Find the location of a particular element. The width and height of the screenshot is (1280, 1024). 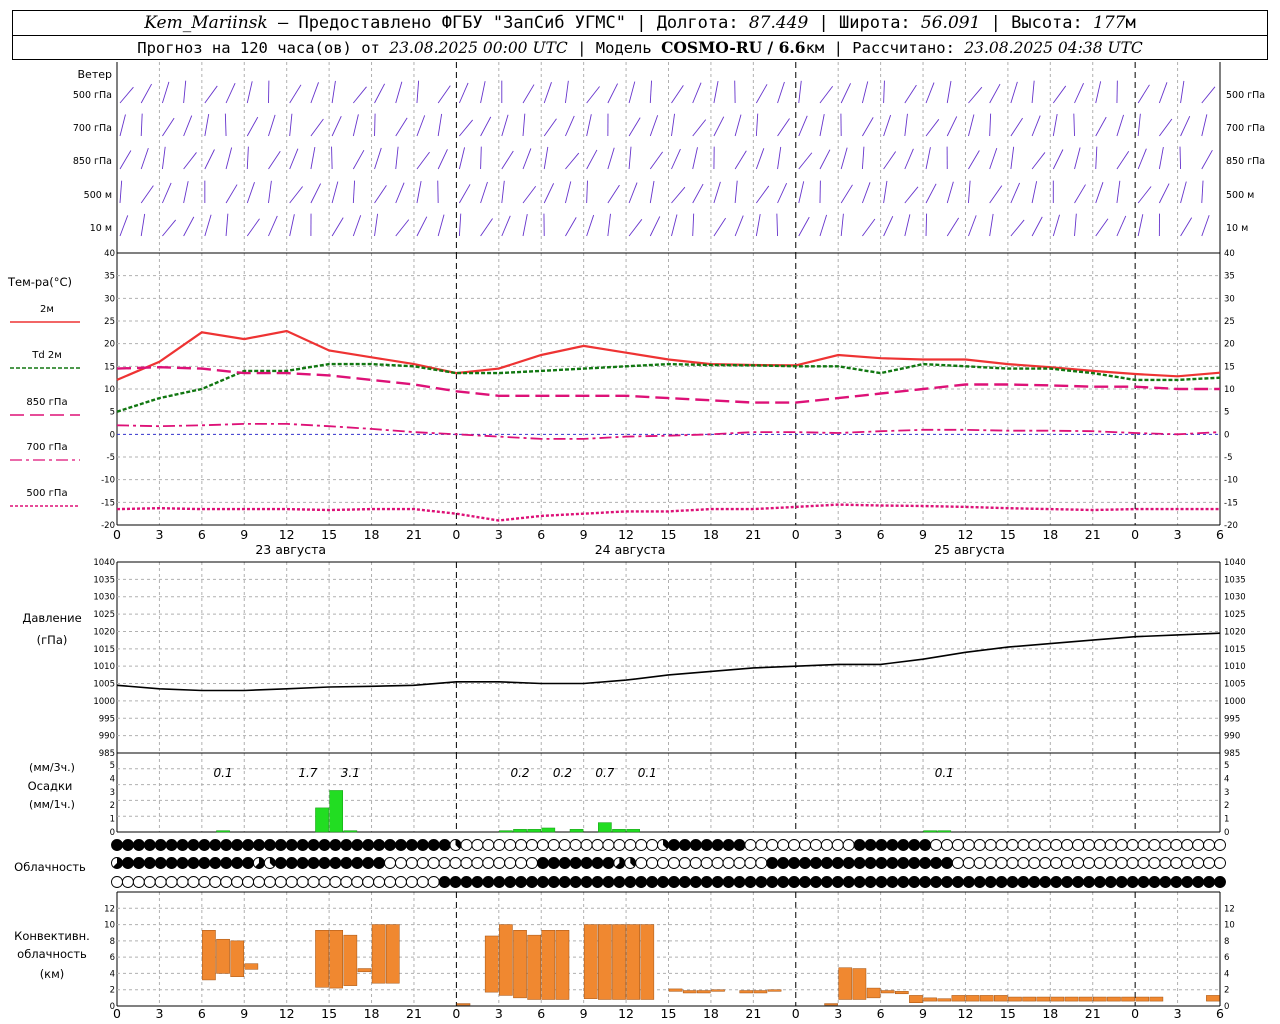

day-label: 25 августа is located at coordinates (969, 549).